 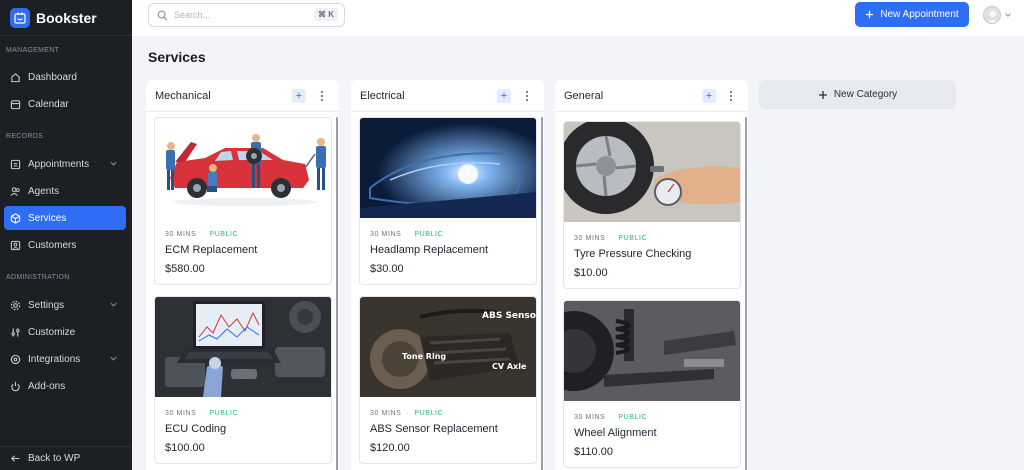 I want to click on avatar, so click(x=992, y=15).